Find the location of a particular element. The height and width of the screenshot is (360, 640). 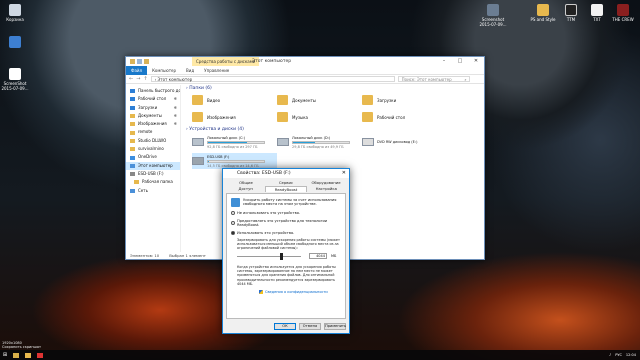

nav-item: Studio DLLWO is located at coordinates (153, 141).